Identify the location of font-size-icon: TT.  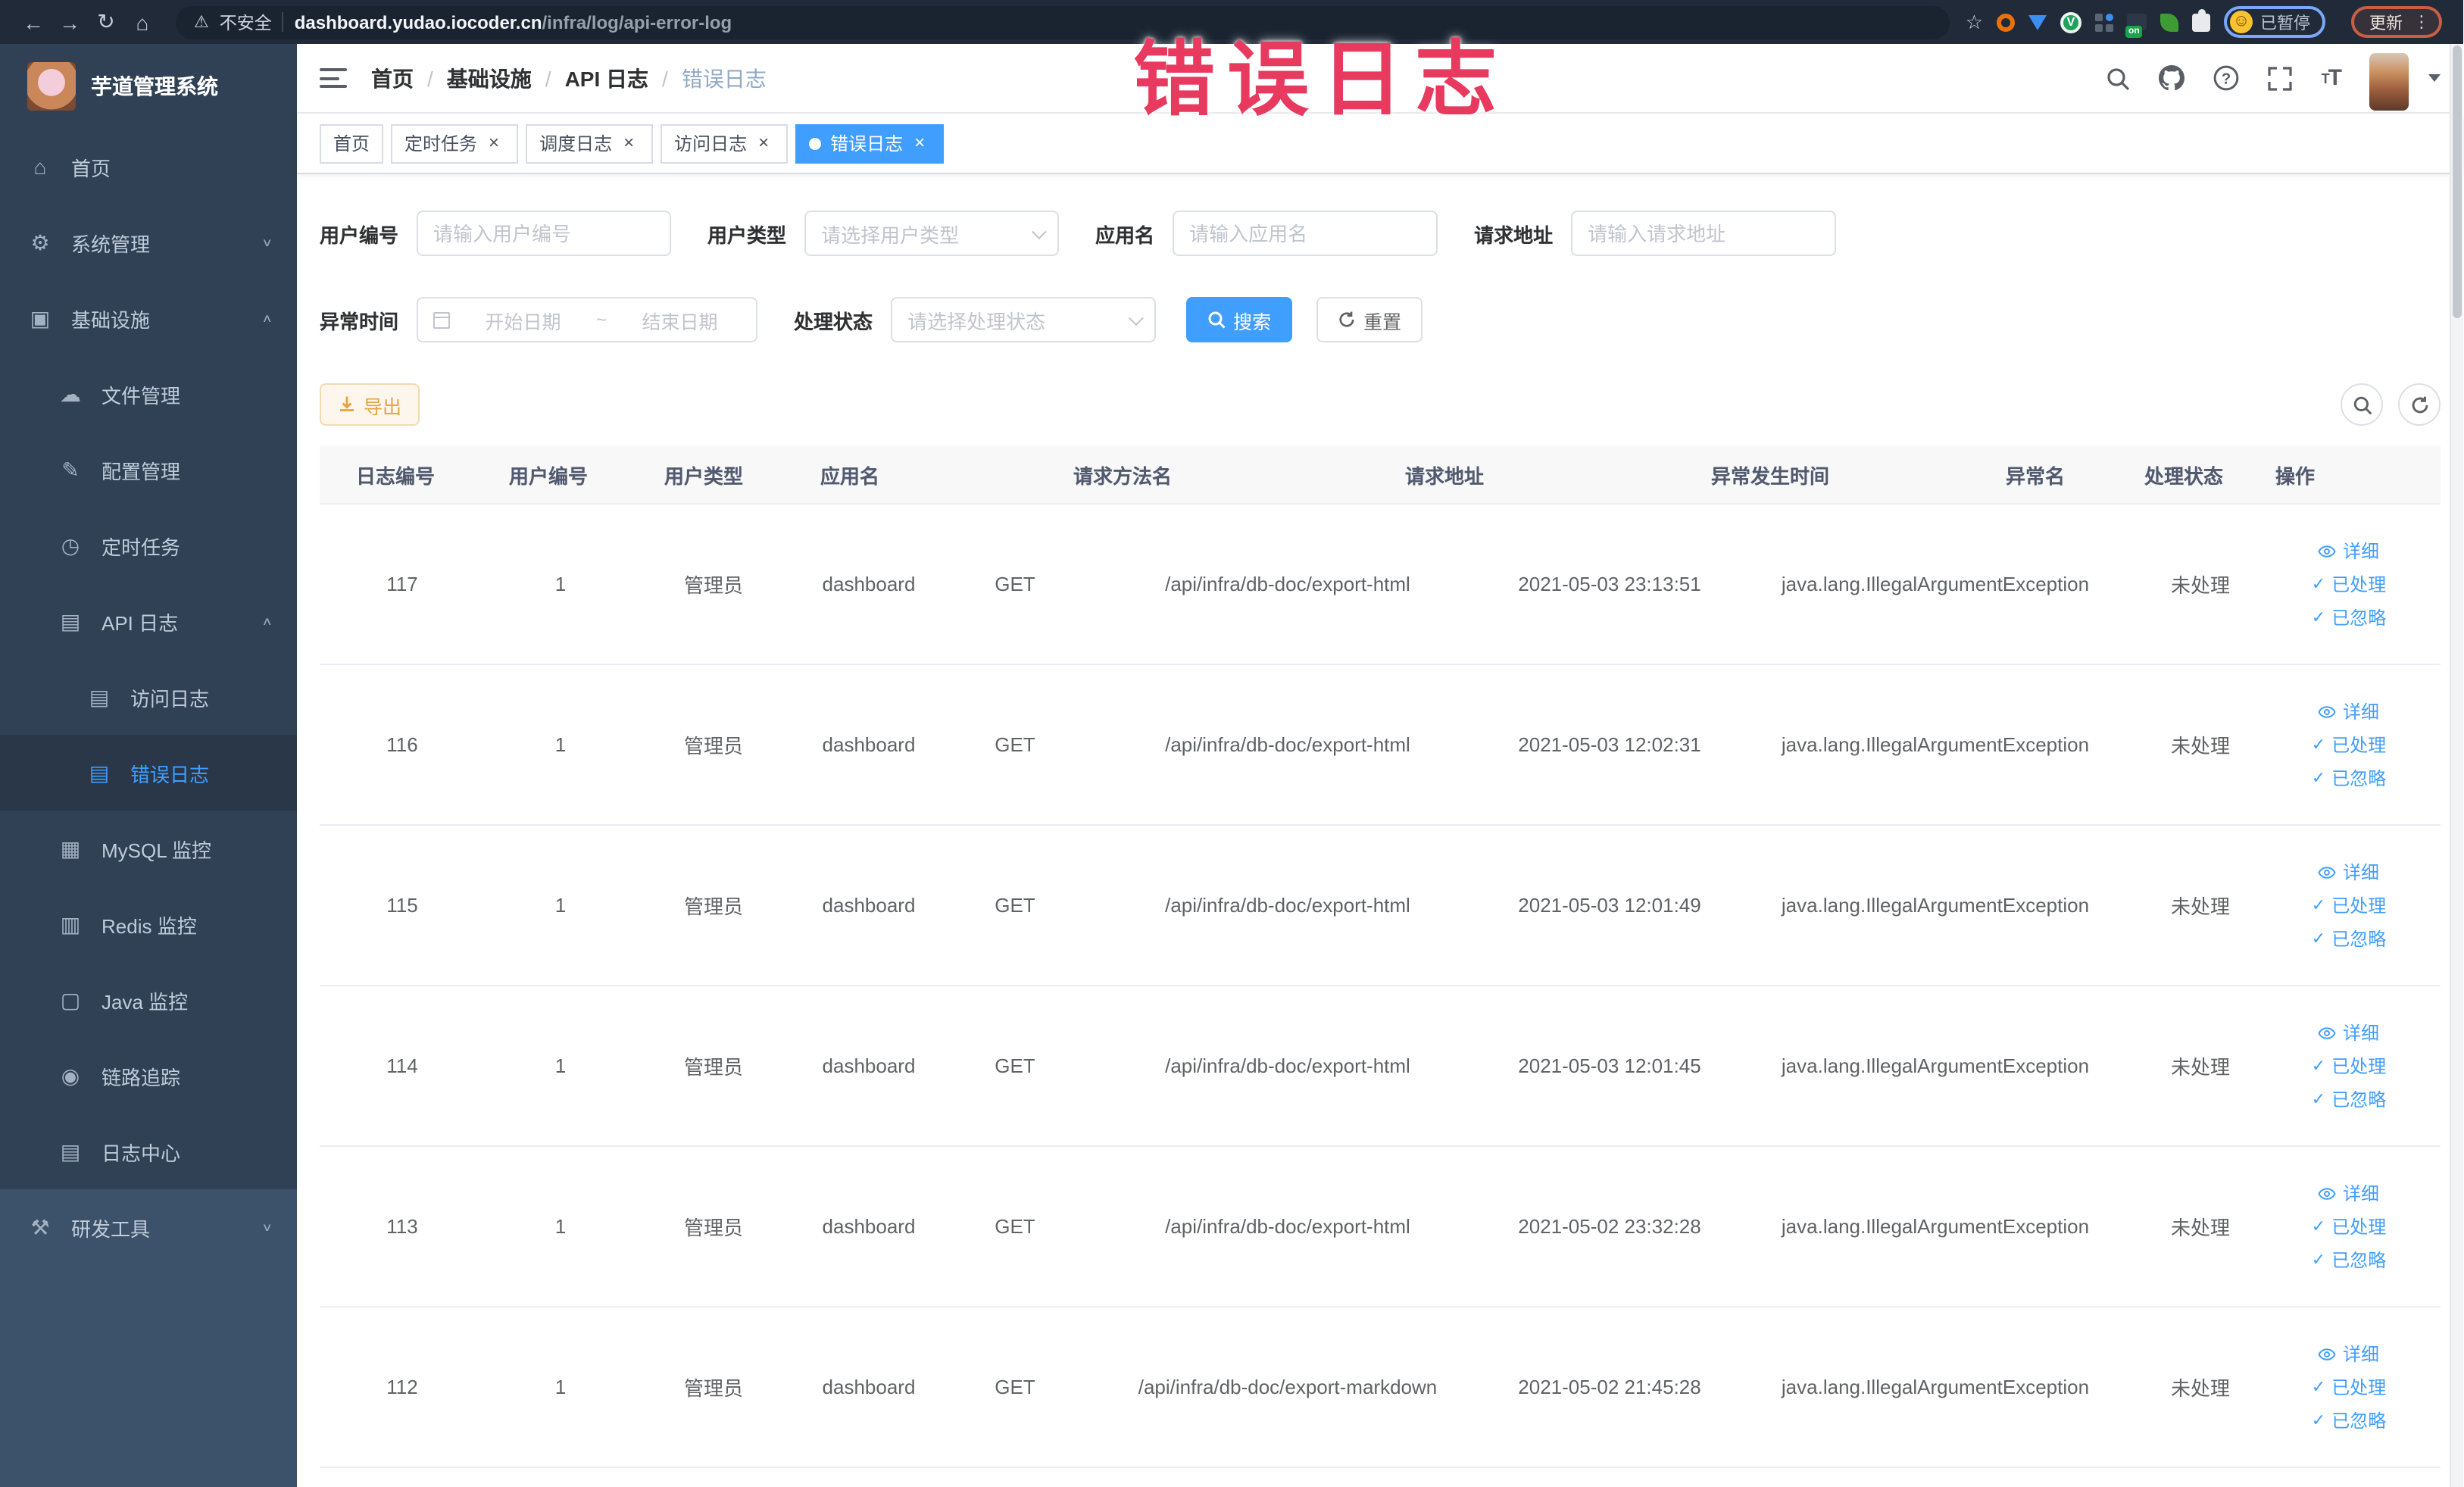
(2332, 78).